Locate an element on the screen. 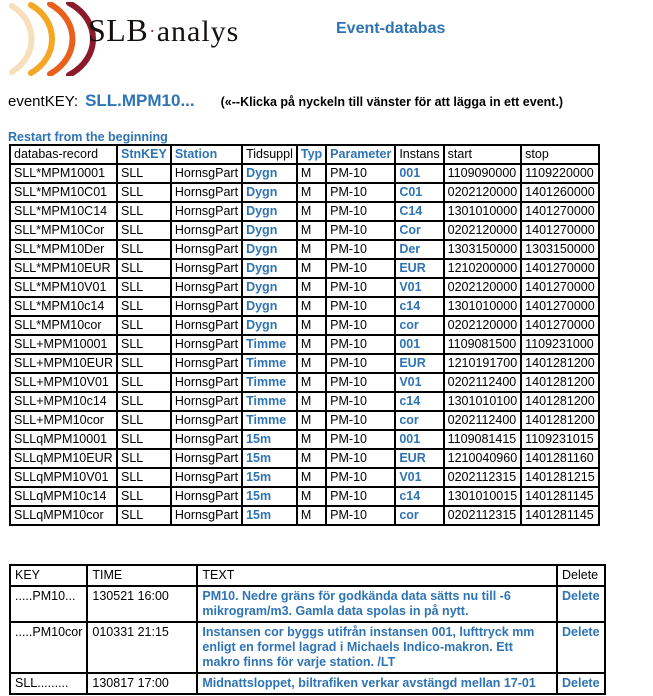 This screenshot has height=696, width=653. cell-stop: 1401281145 is located at coordinates (560, 515).